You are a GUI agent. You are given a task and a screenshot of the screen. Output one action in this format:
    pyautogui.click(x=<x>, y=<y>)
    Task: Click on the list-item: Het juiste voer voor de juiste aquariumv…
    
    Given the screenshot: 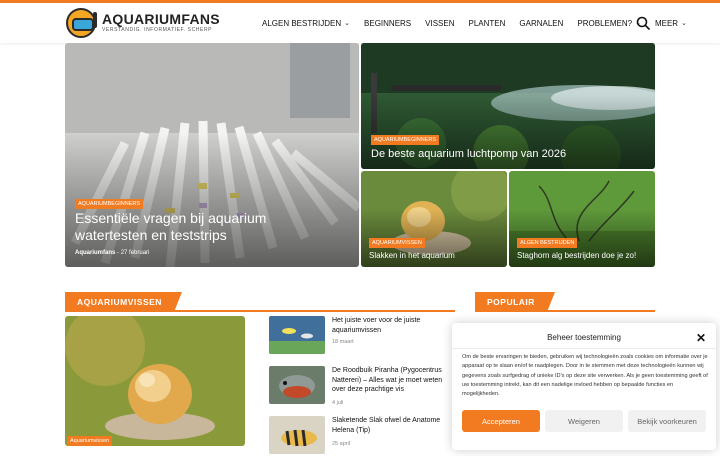 What is the action you would take?
    pyautogui.click(x=364, y=336)
    